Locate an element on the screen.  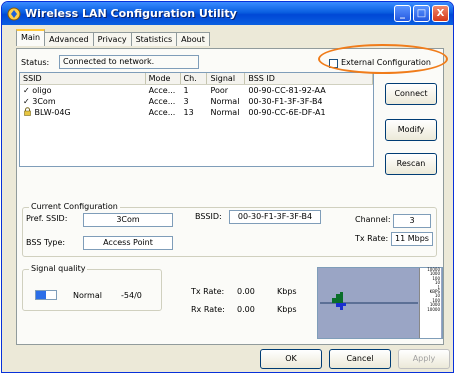
wireless-app-icon is located at coordinates (14, 13).